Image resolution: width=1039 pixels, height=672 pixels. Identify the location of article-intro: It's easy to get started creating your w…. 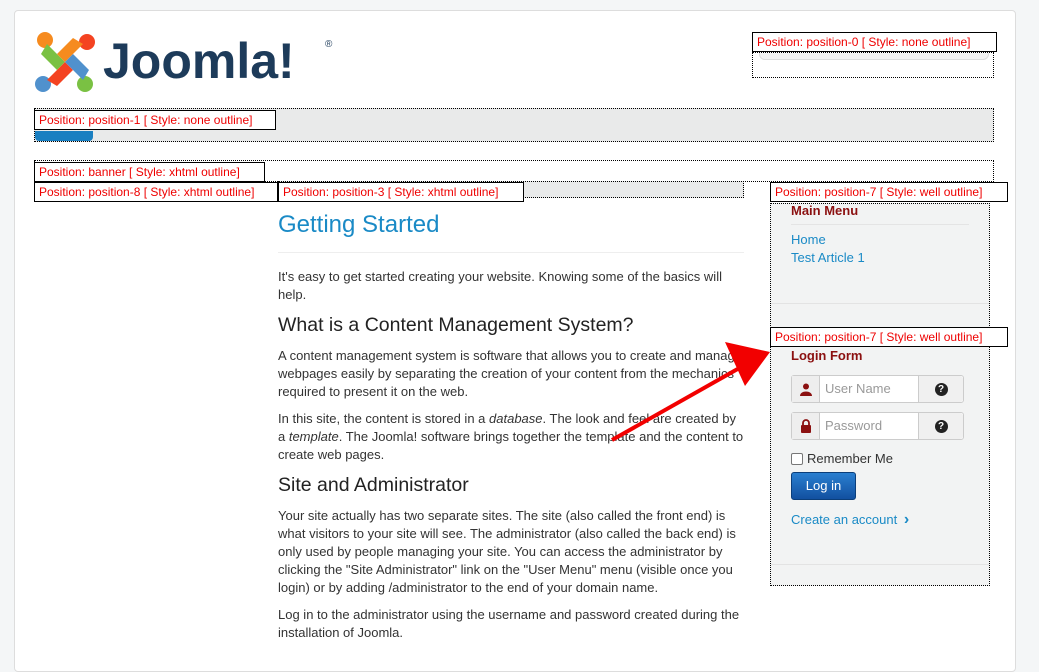
(500, 285).